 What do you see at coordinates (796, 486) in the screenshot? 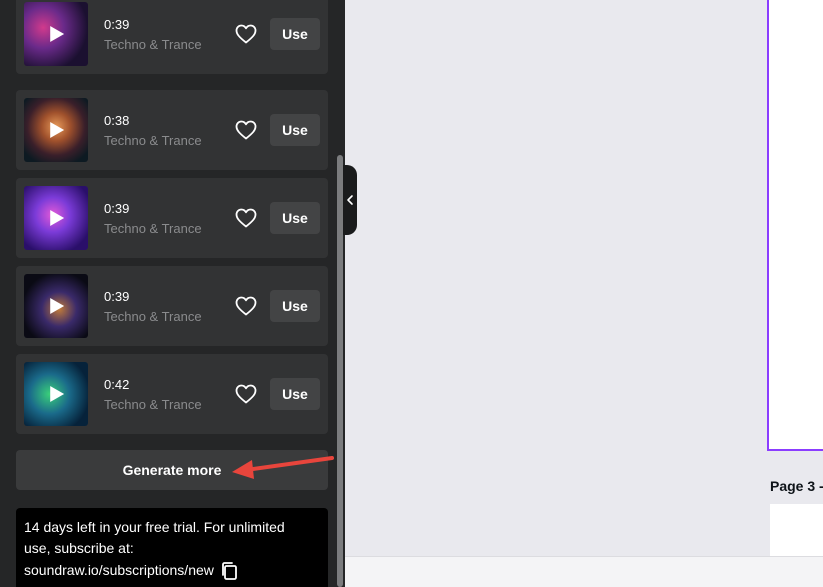
I see `page-label: Page 3 -` at bounding box center [796, 486].